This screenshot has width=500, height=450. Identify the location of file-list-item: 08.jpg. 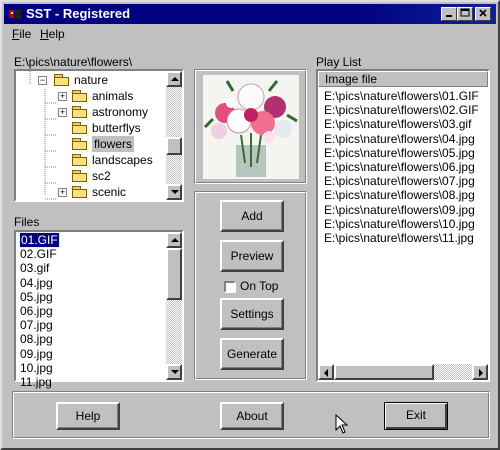
(36, 339).